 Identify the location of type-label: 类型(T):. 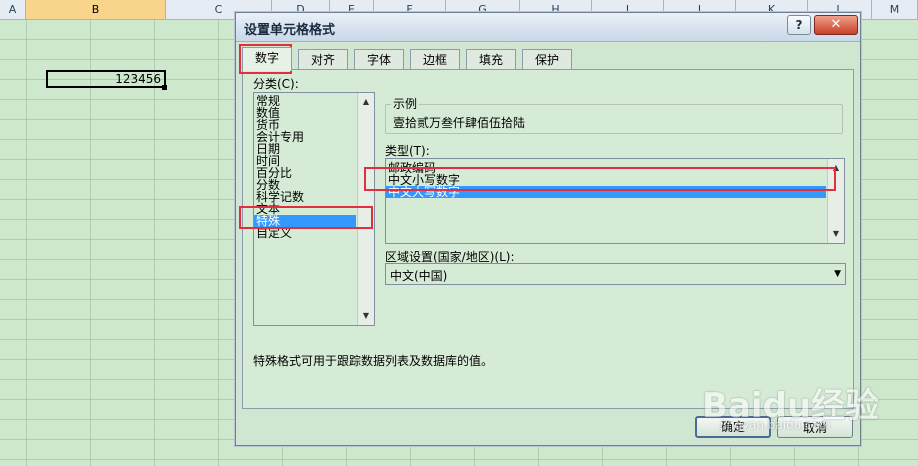
(407, 151).